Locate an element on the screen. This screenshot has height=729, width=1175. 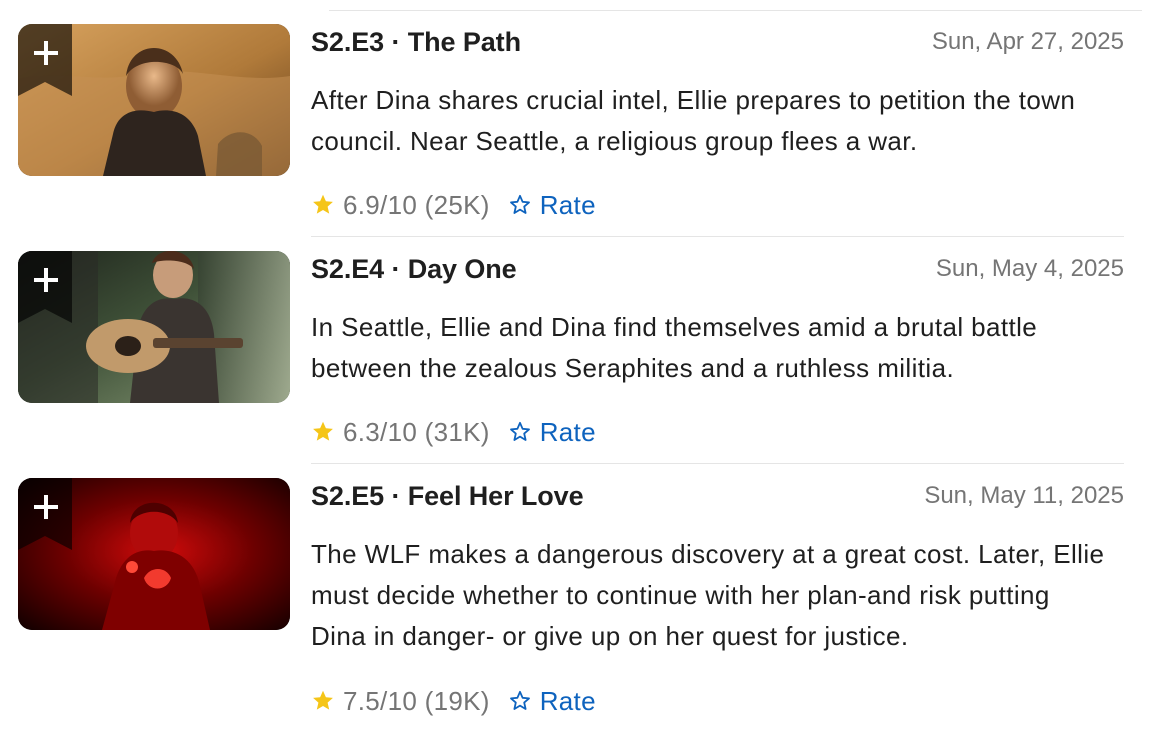
rating-row: 6.3/10 (31K) Rate is located at coordinates (453, 432).